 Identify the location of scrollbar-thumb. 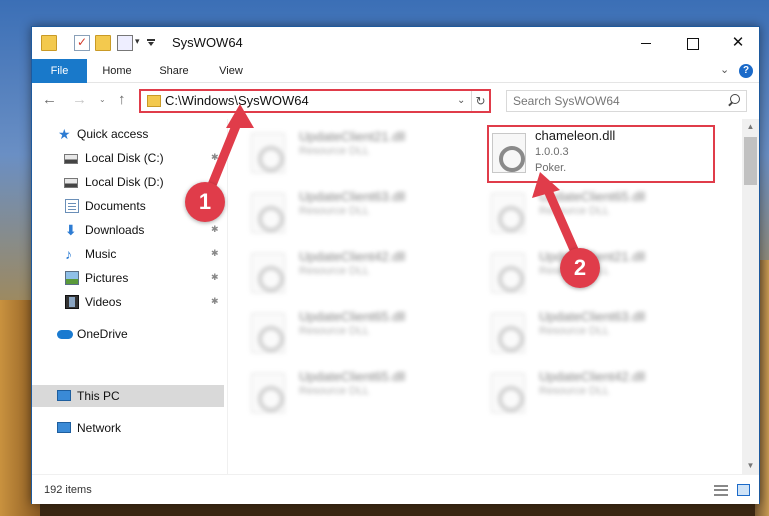
(750, 161).